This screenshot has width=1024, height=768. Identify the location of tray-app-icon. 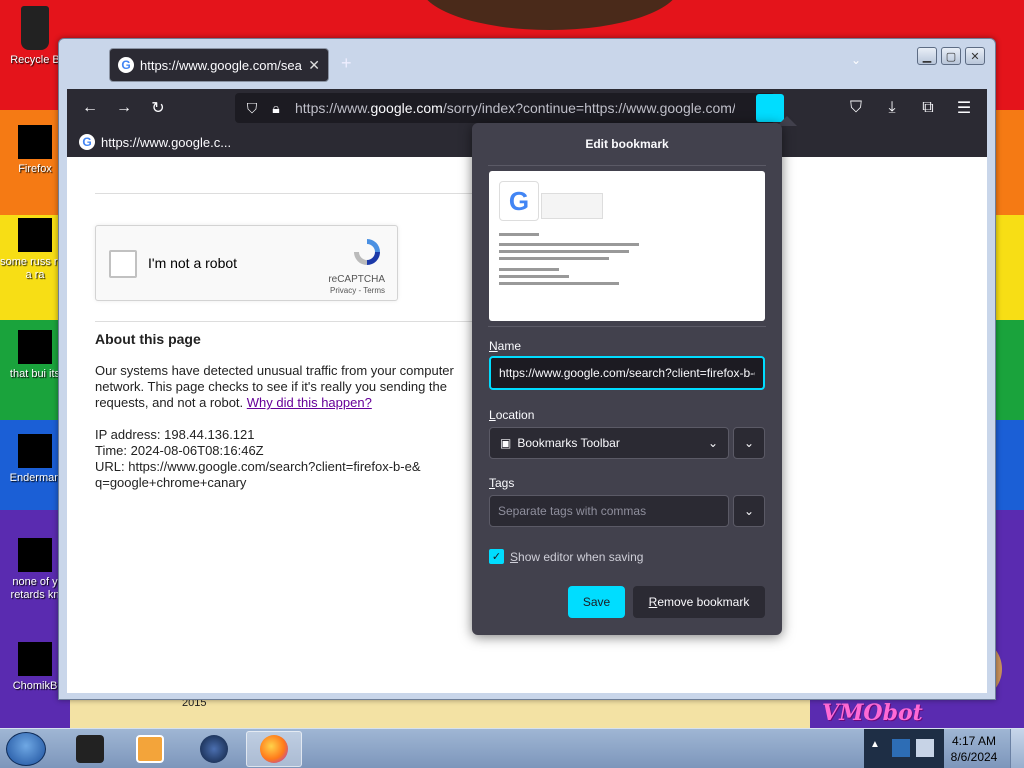
(901, 748).